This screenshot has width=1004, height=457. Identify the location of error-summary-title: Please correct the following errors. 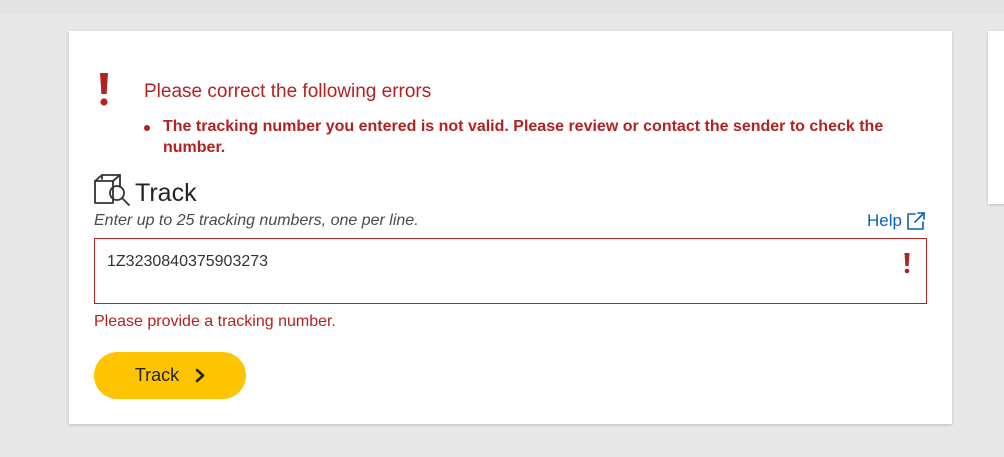
(288, 91).